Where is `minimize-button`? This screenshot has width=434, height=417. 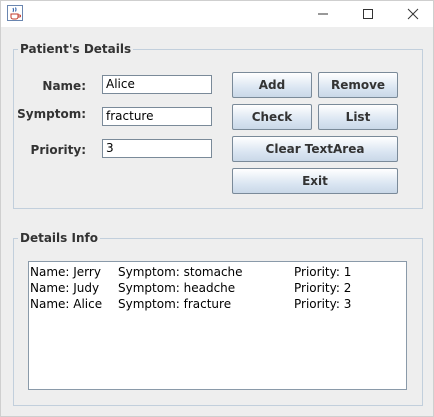 minimize-button is located at coordinates (323, 14).